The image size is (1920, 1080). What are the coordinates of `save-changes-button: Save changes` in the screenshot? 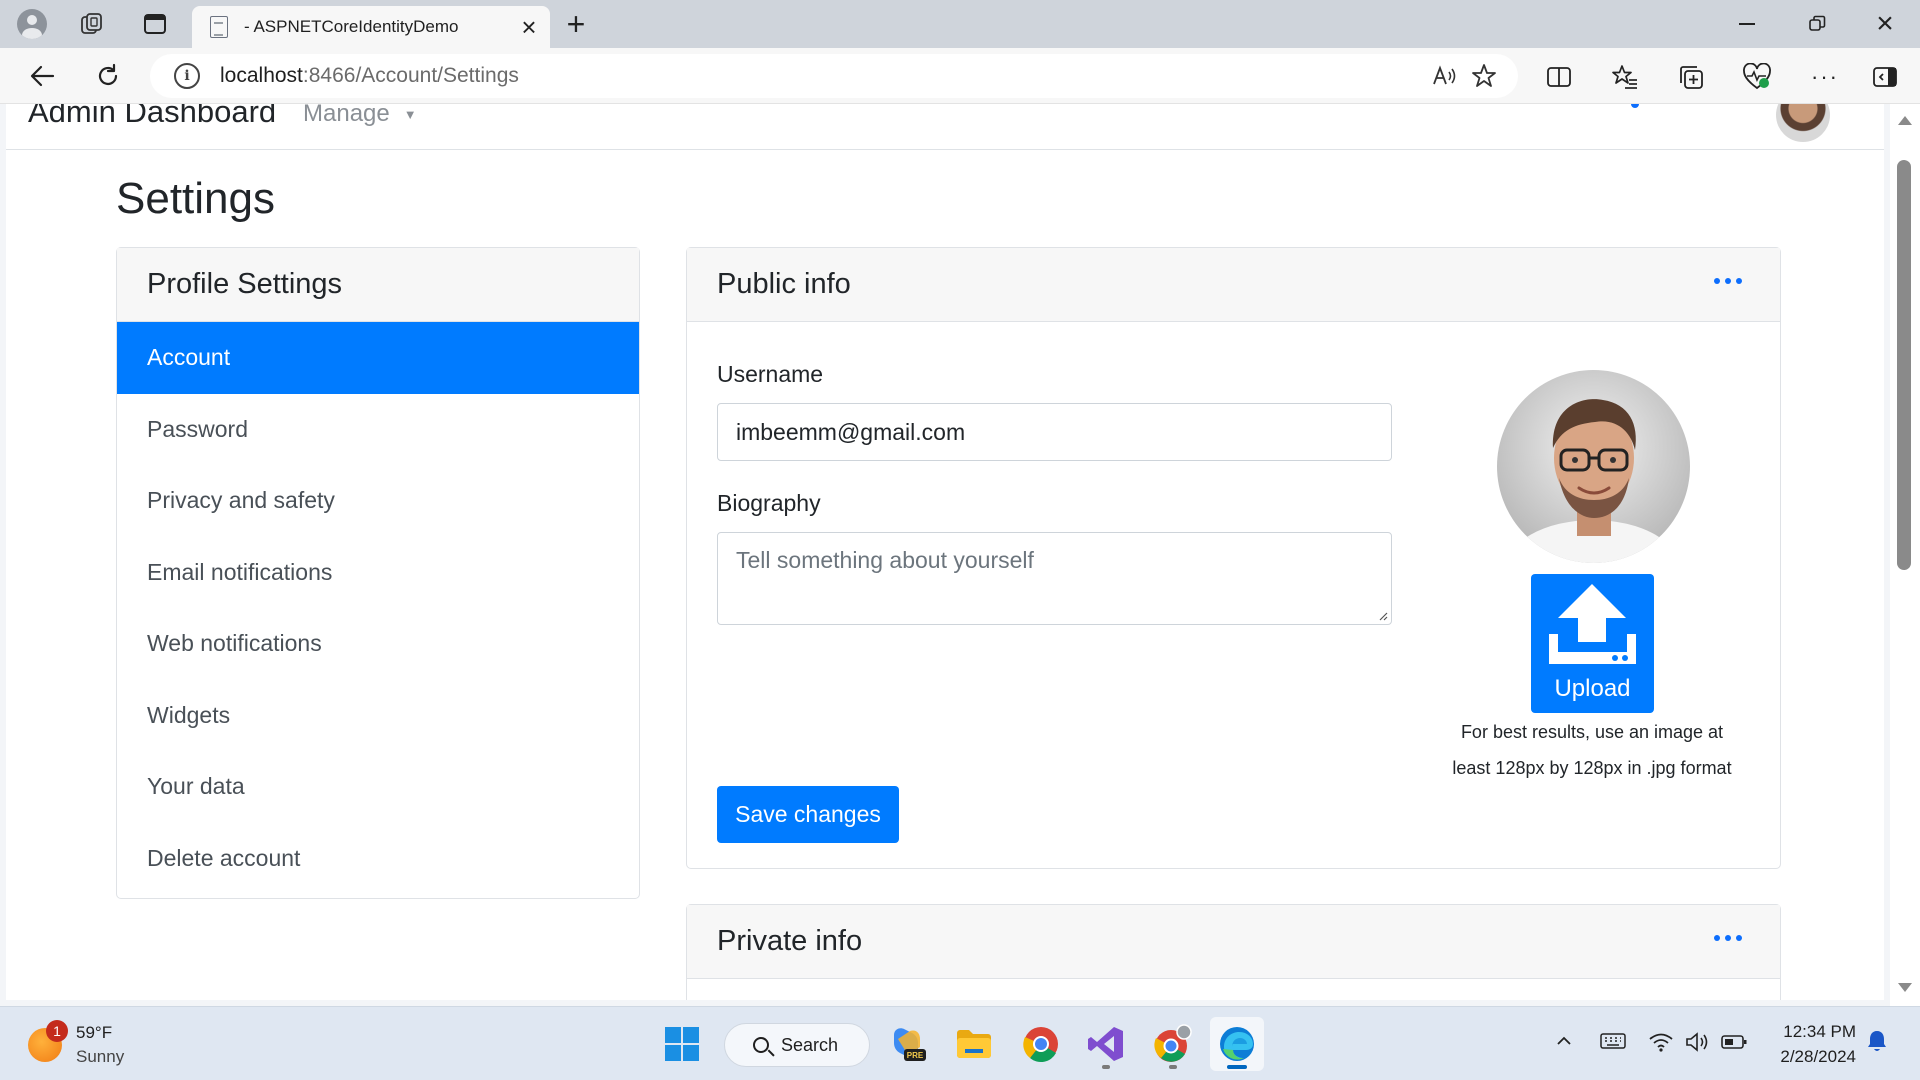 It's located at (808, 814).